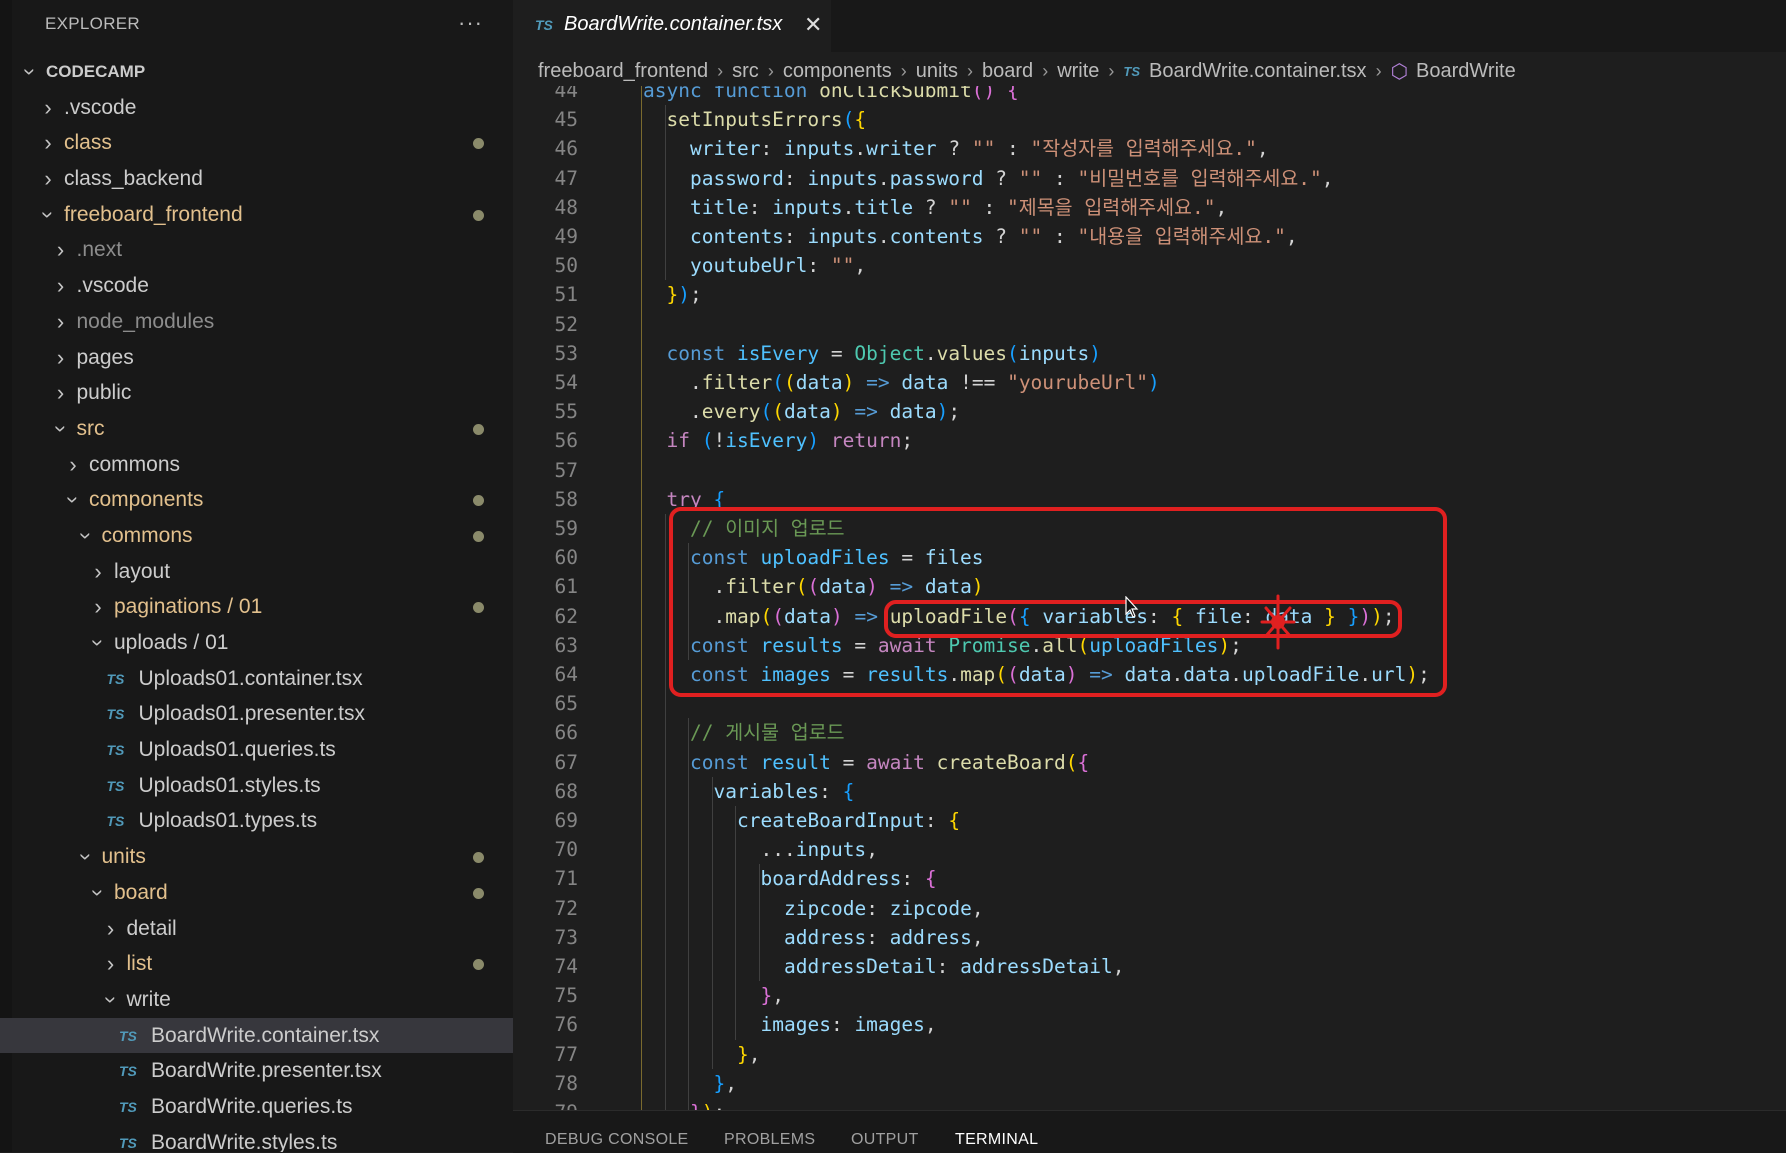  What do you see at coordinates (772, 996) in the screenshot?
I see `code-text: },` at bounding box center [772, 996].